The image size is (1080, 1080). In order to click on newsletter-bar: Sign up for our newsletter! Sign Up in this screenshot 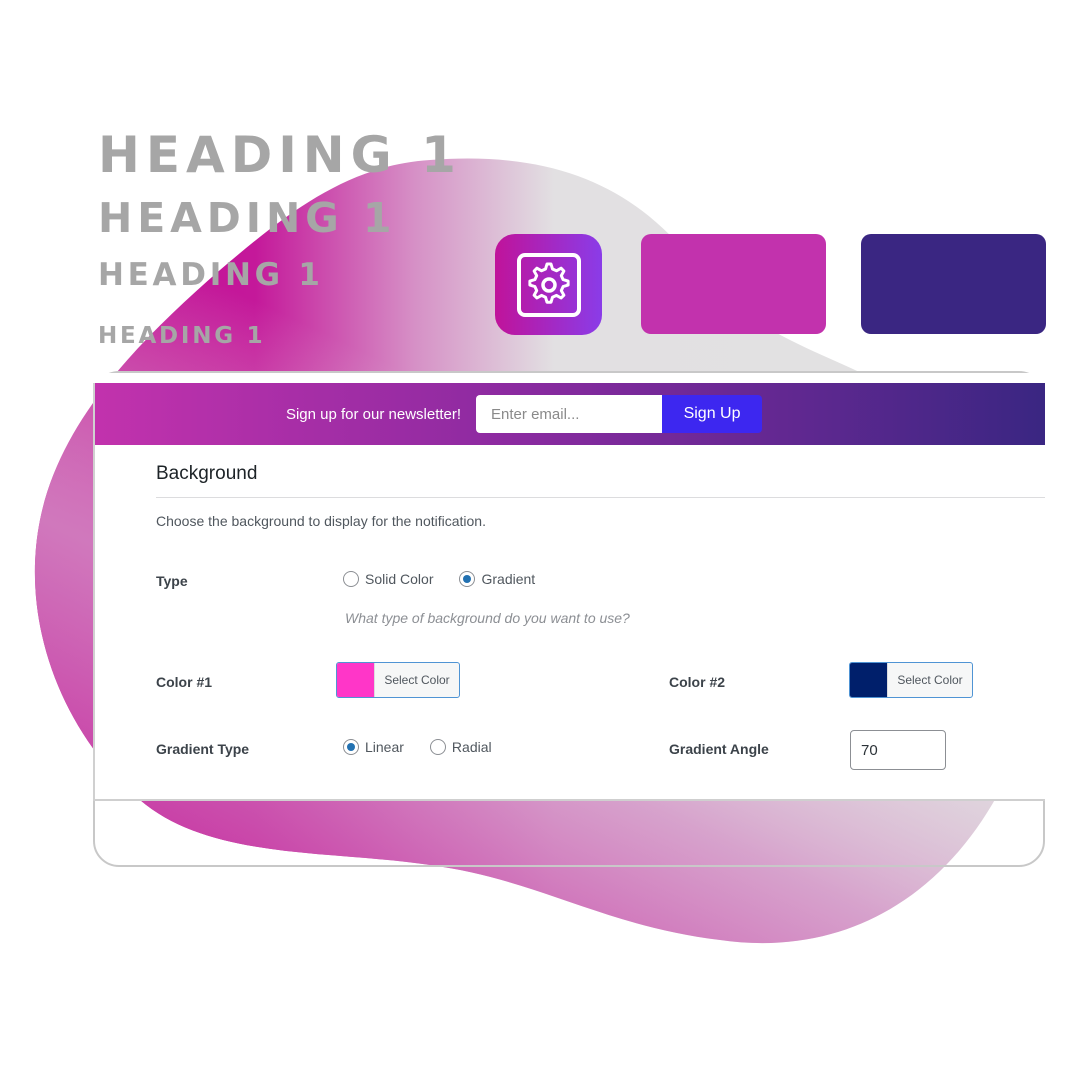, I will do `click(570, 414)`.